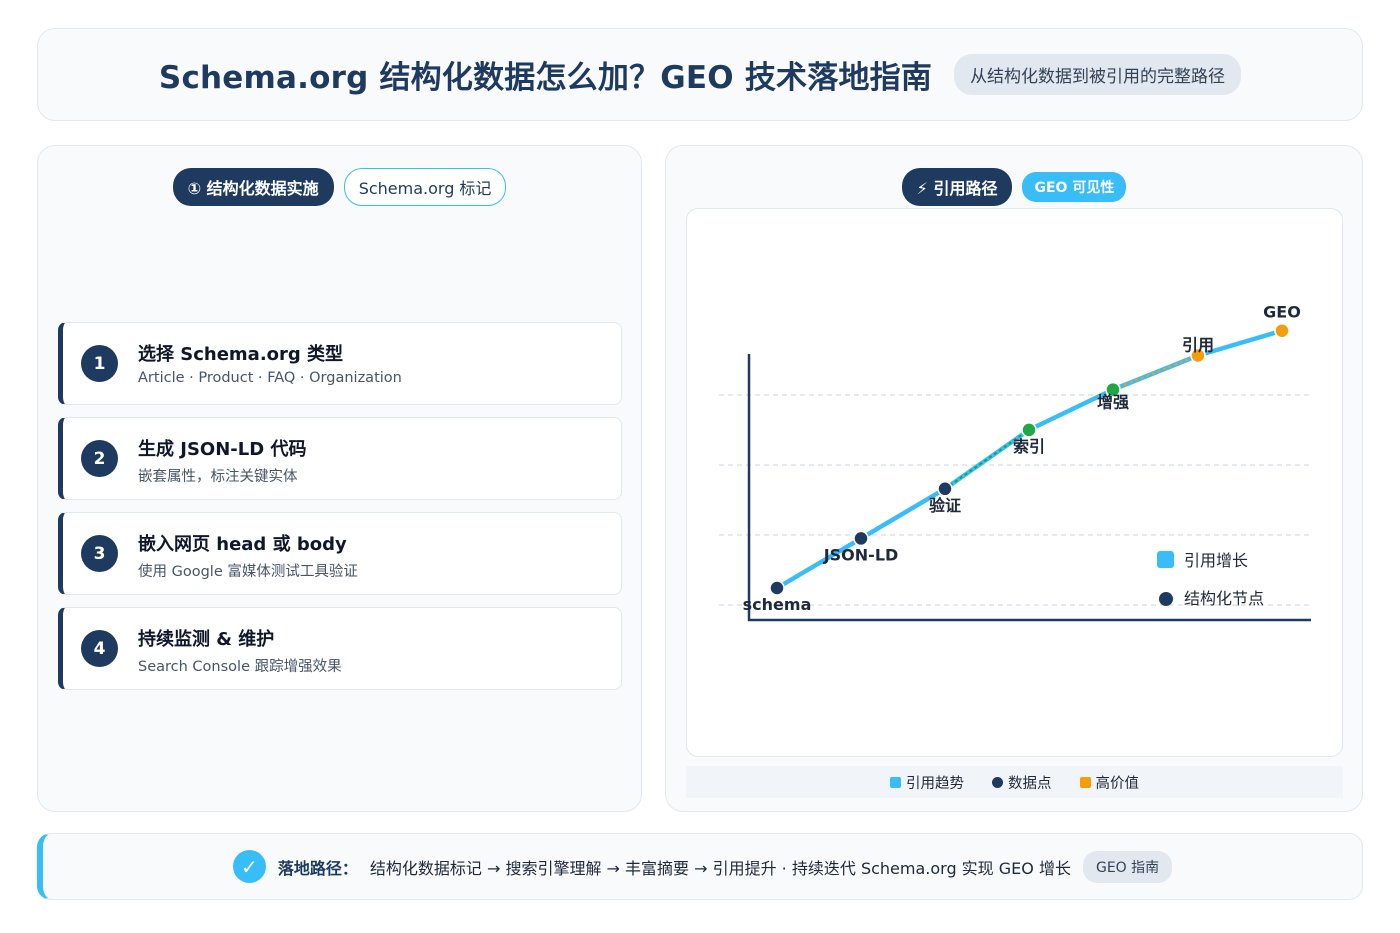  What do you see at coordinates (1015, 462) in the screenshot?
I see `citation-line-chart: schema JSON-LD 验证 索引 增强 引用 GEO 引用增长结构化节点` at bounding box center [1015, 462].